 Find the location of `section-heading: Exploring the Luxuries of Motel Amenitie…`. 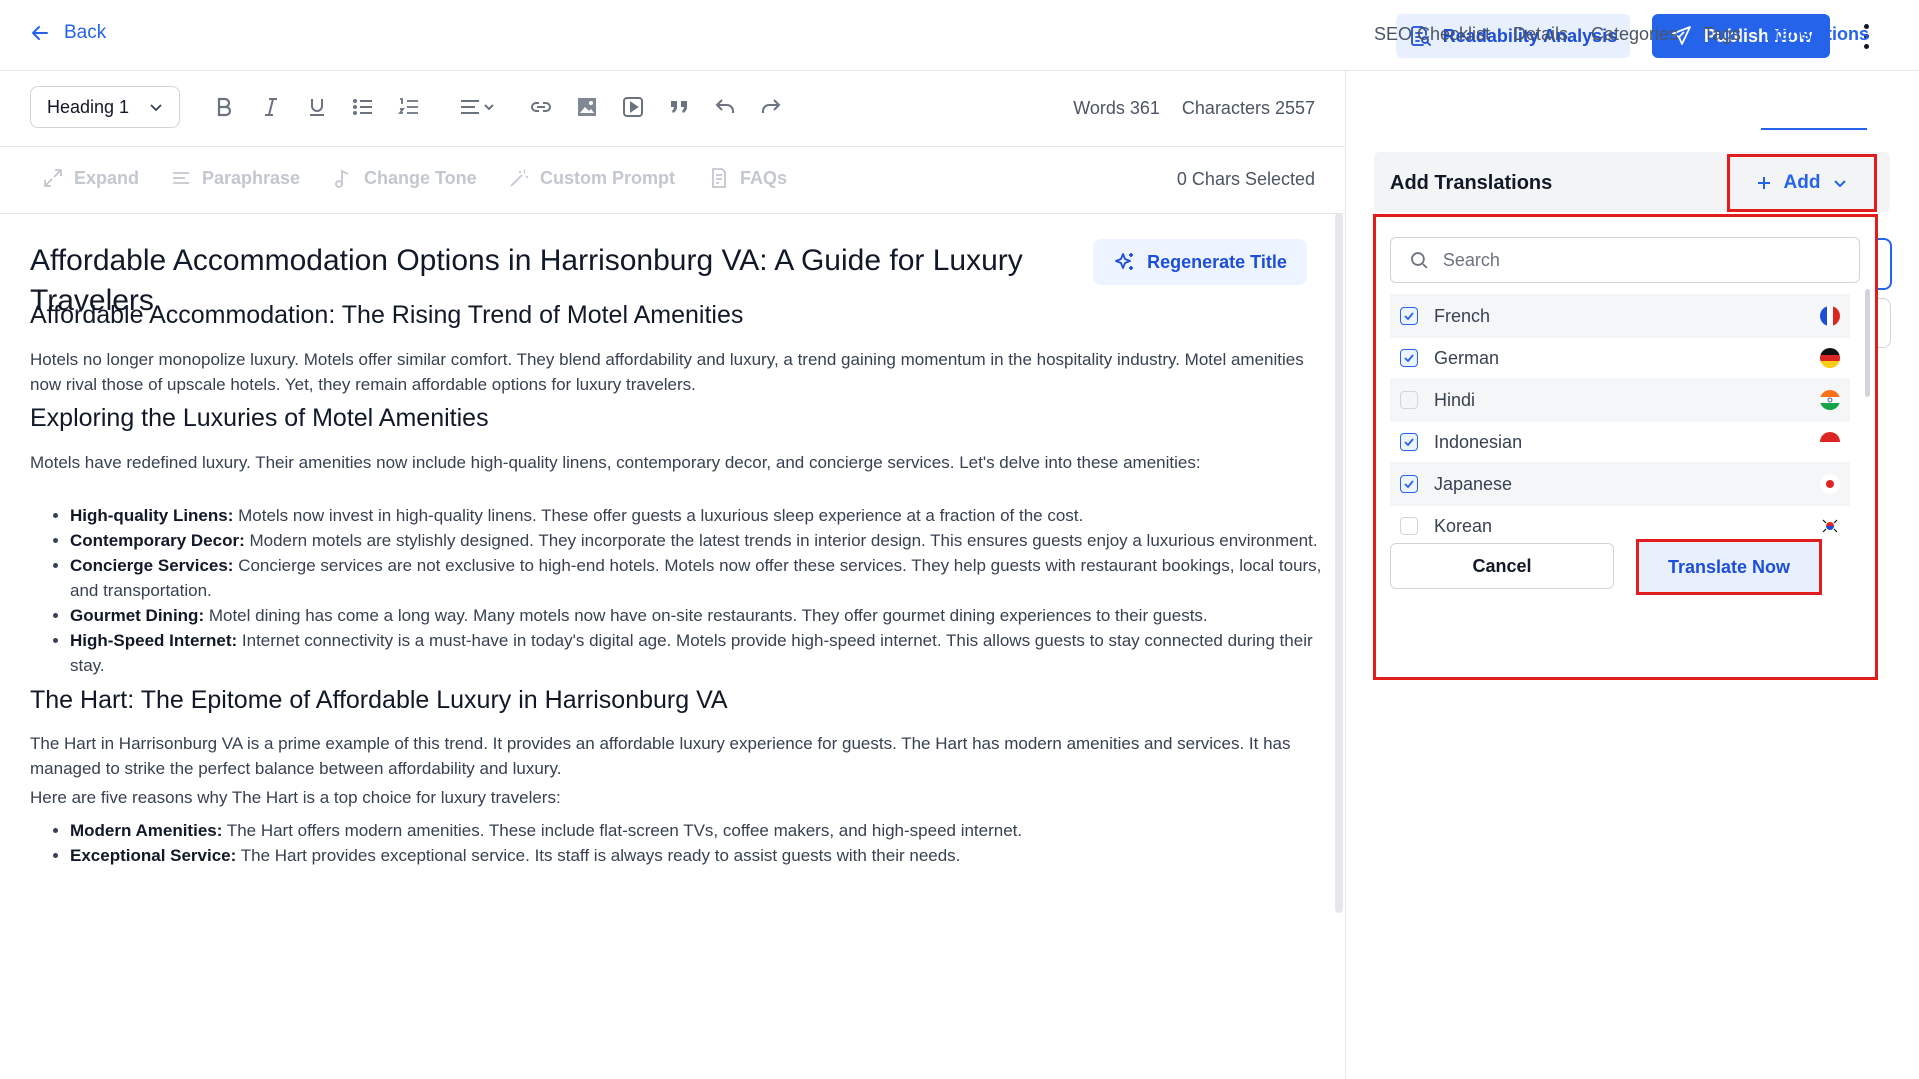

section-heading: Exploring the Luxuries of Motel Amenitie… is located at coordinates (259, 418).